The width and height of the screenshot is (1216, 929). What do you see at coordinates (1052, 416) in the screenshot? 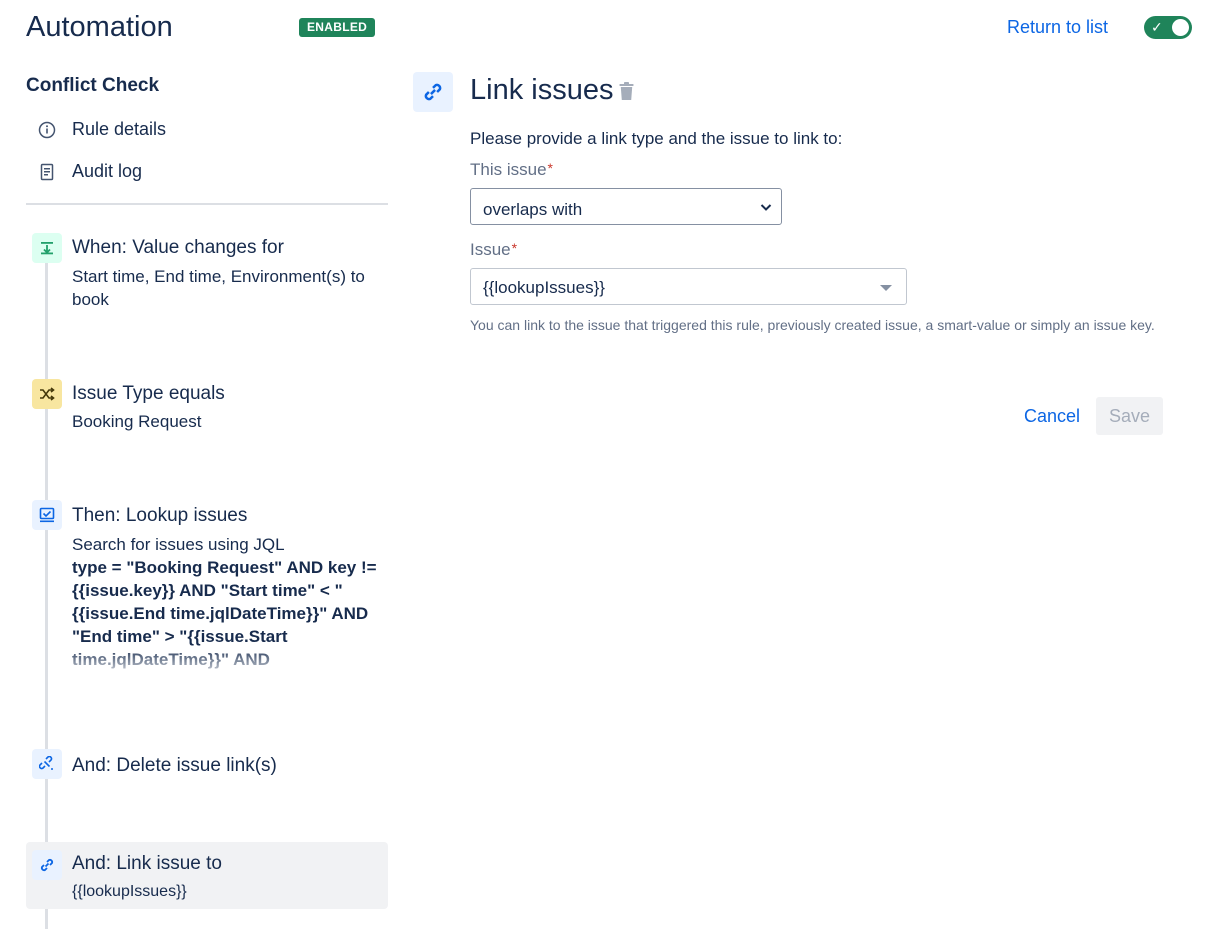
I see `cancel-button: Cancel` at bounding box center [1052, 416].